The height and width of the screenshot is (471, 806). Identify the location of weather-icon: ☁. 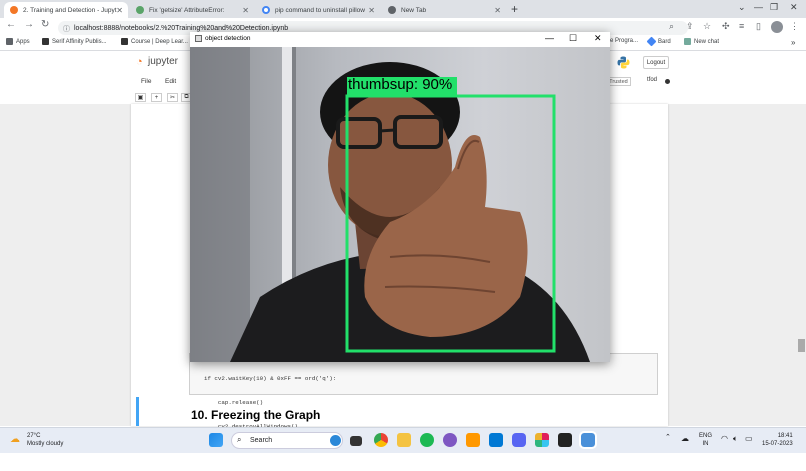
(15, 439).